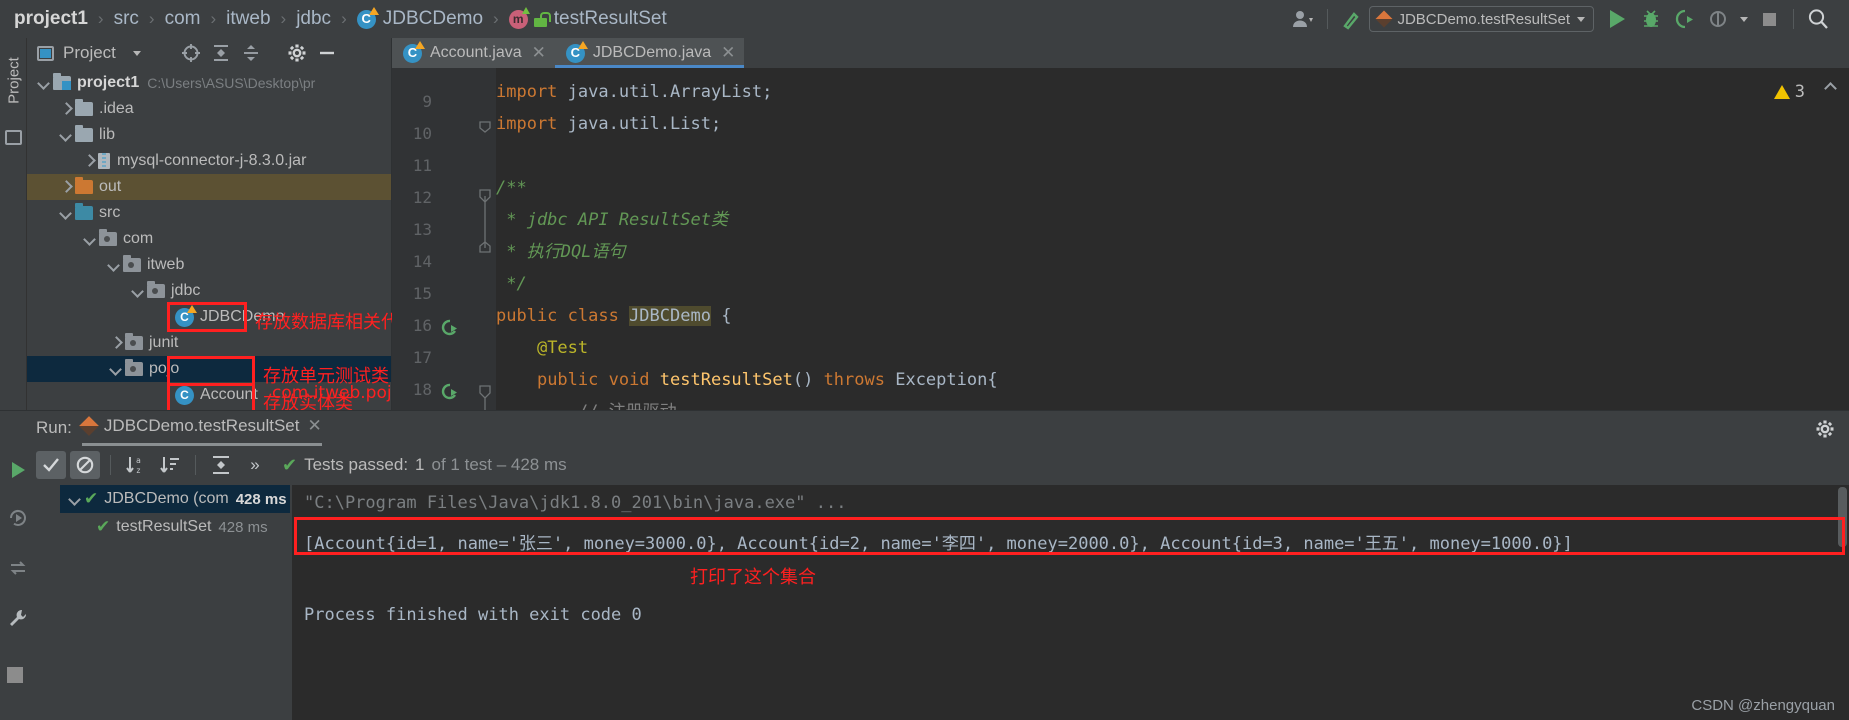 This screenshot has height=720, width=1849. Describe the element at coordinates (209, 83) in the screenshot. I see `tree-row-project1: project1 C:\Users\ASUS\Desktop\pr` at that location.